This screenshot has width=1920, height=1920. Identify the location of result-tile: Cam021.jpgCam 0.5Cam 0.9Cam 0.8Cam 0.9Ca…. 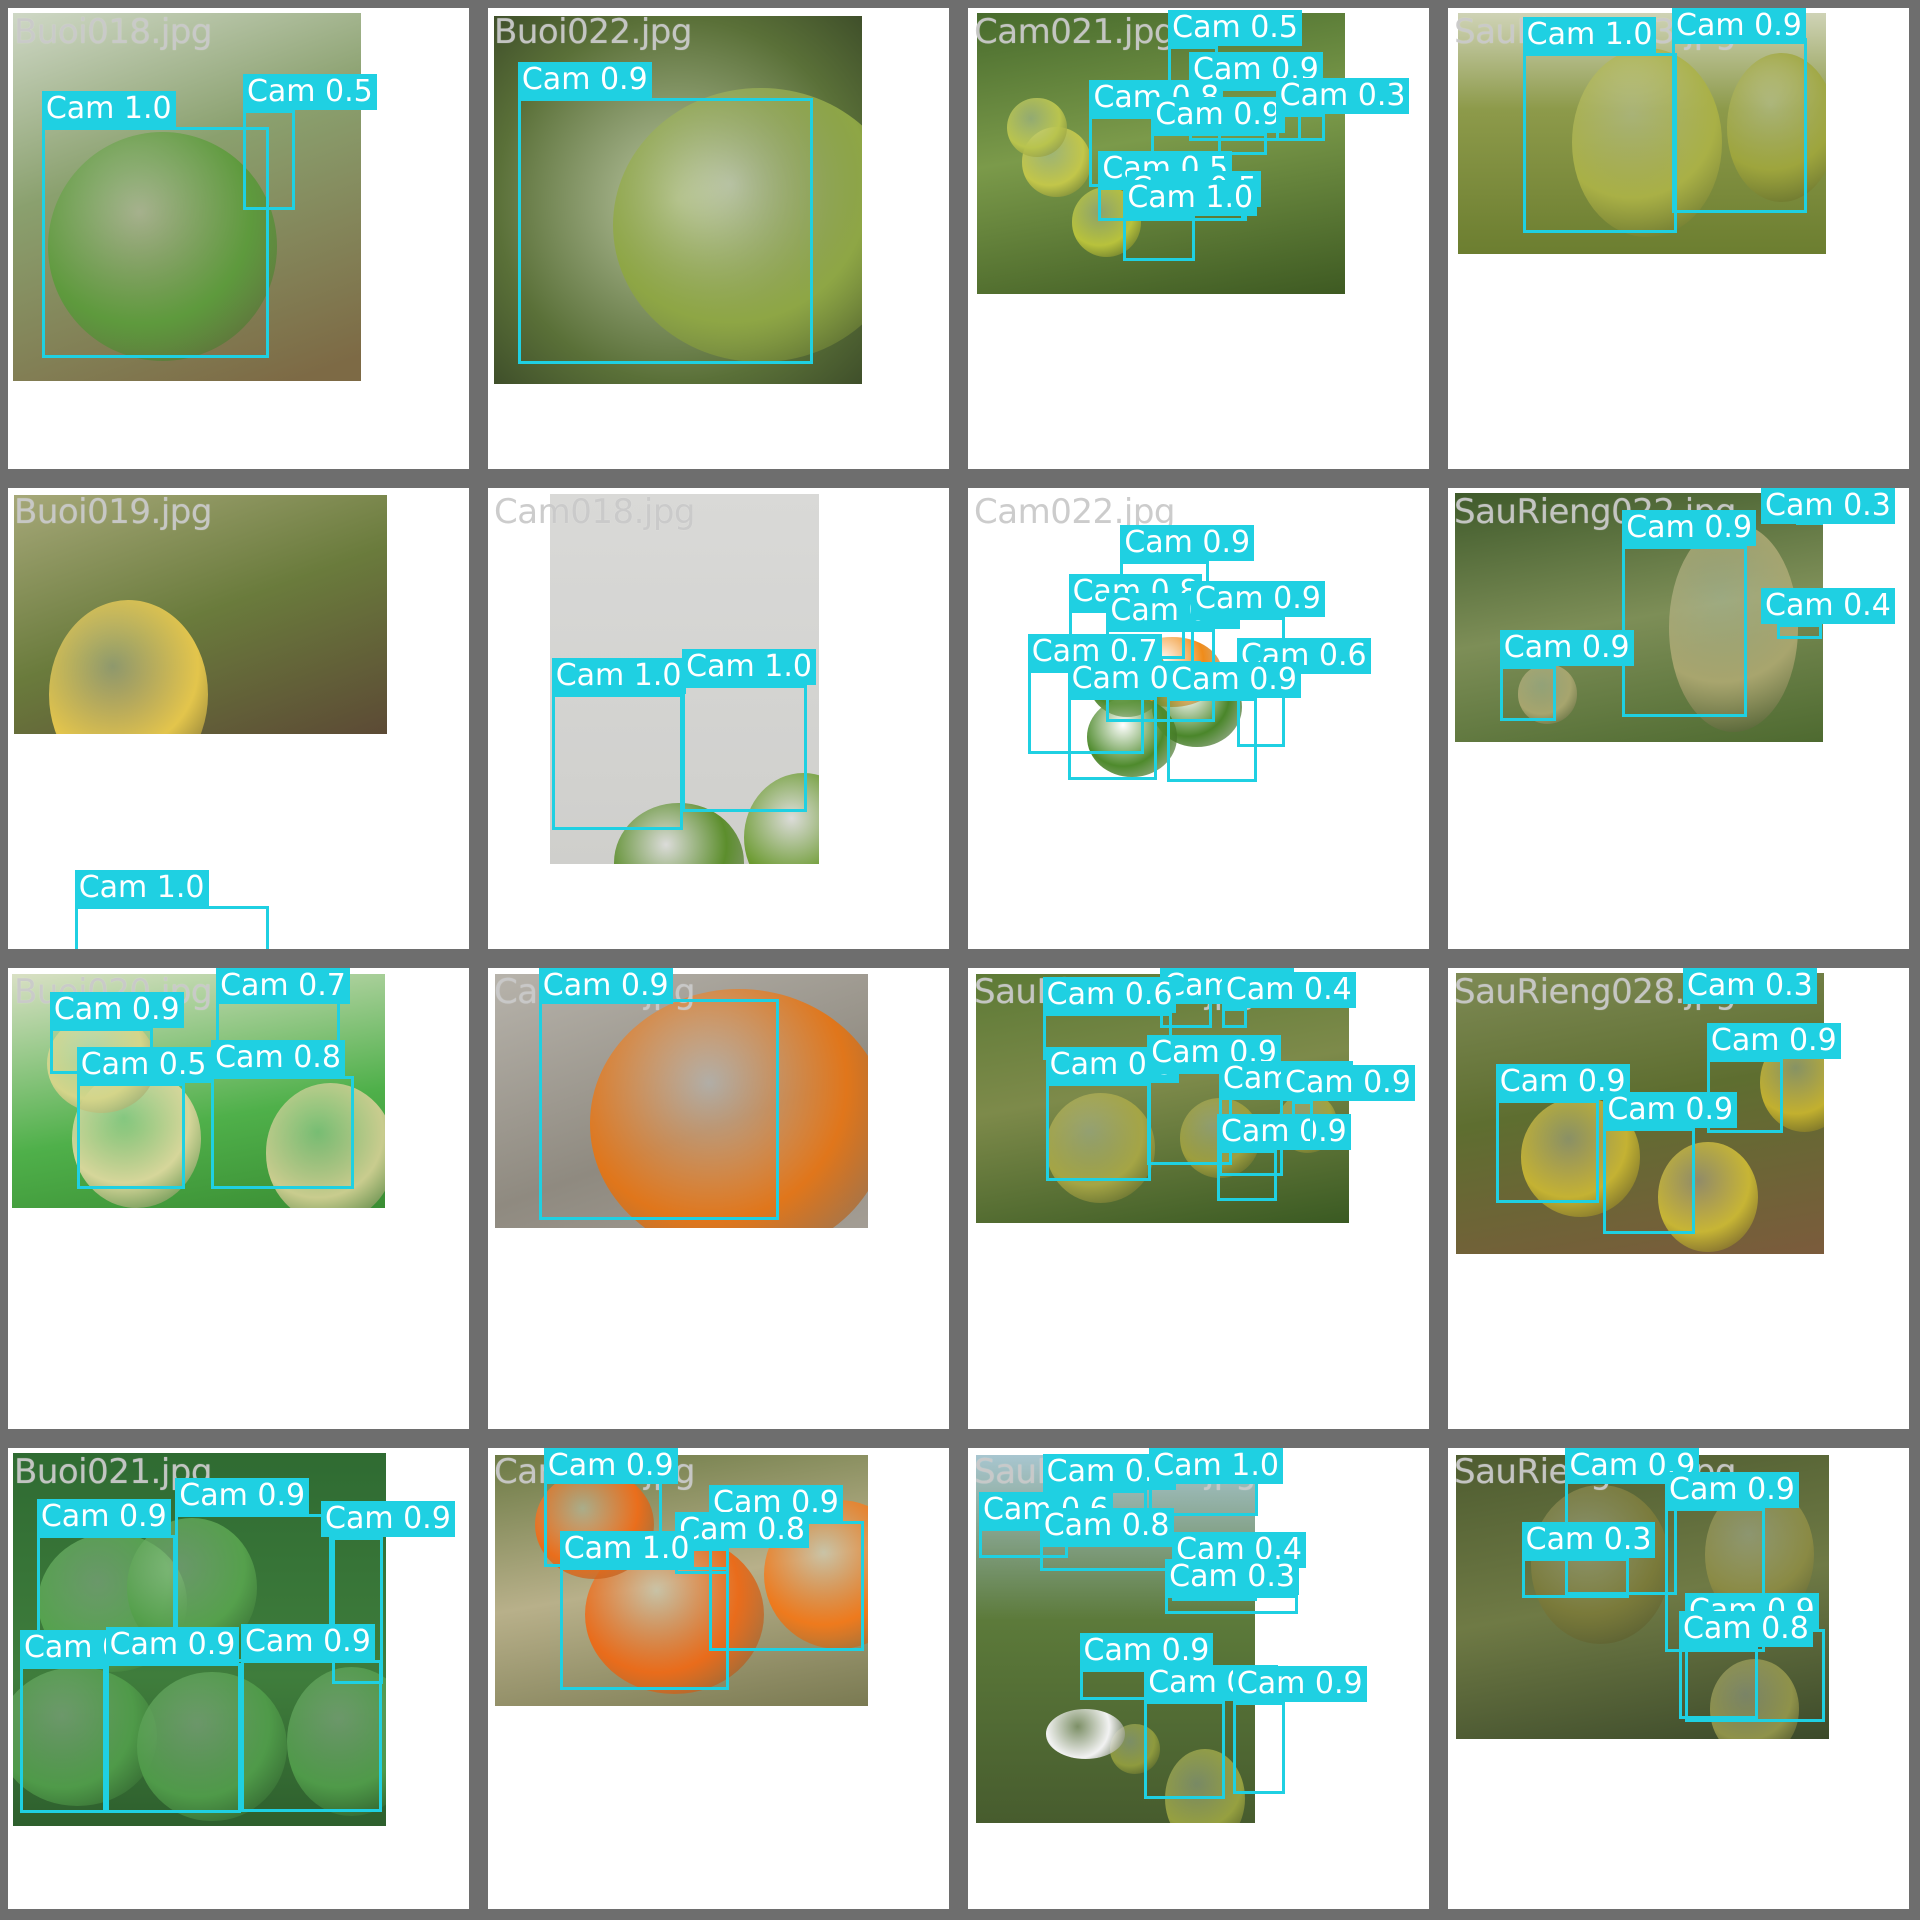
(1198, 238).